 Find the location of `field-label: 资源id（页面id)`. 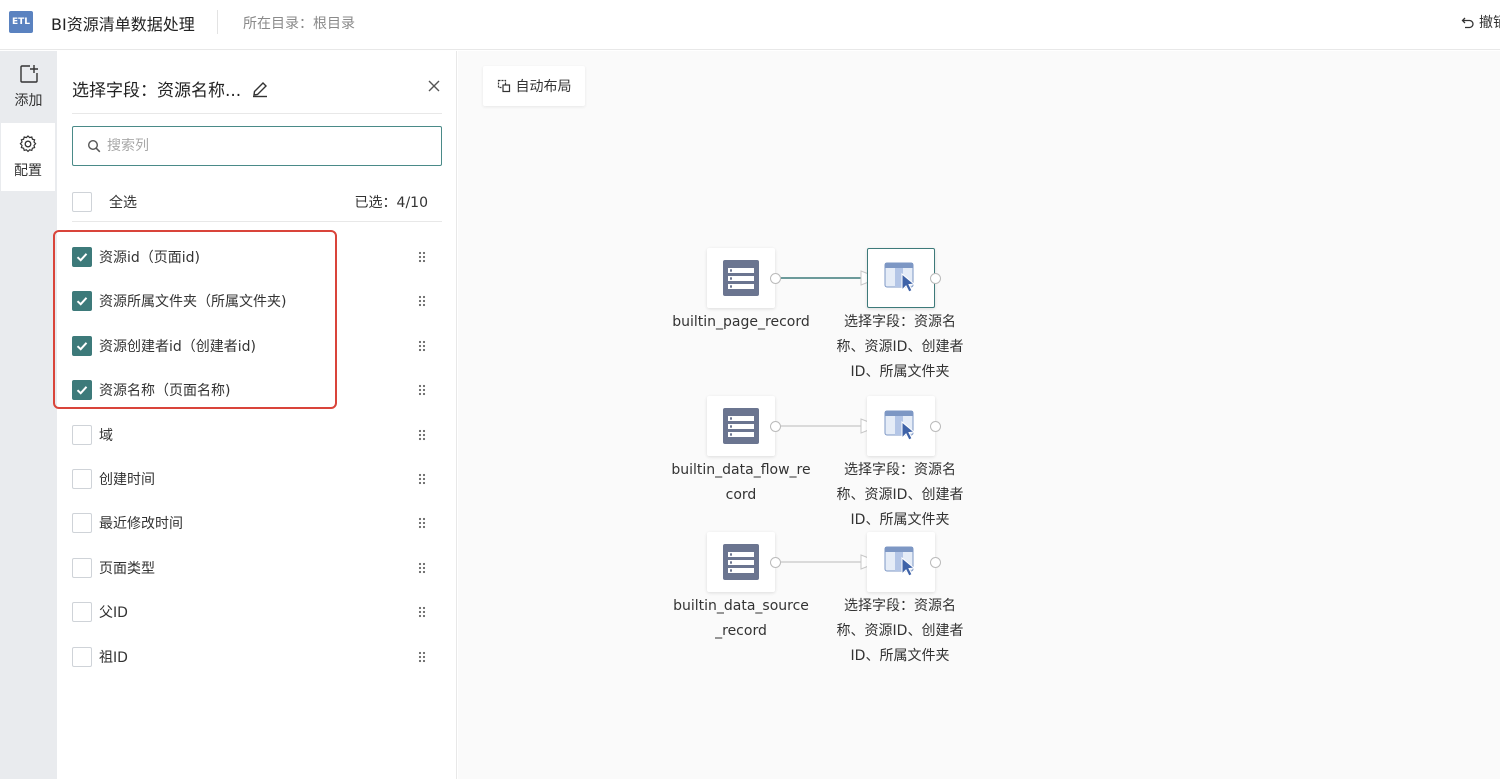

field-label: 资源id（页面id) is located at coordinates (150, 258).